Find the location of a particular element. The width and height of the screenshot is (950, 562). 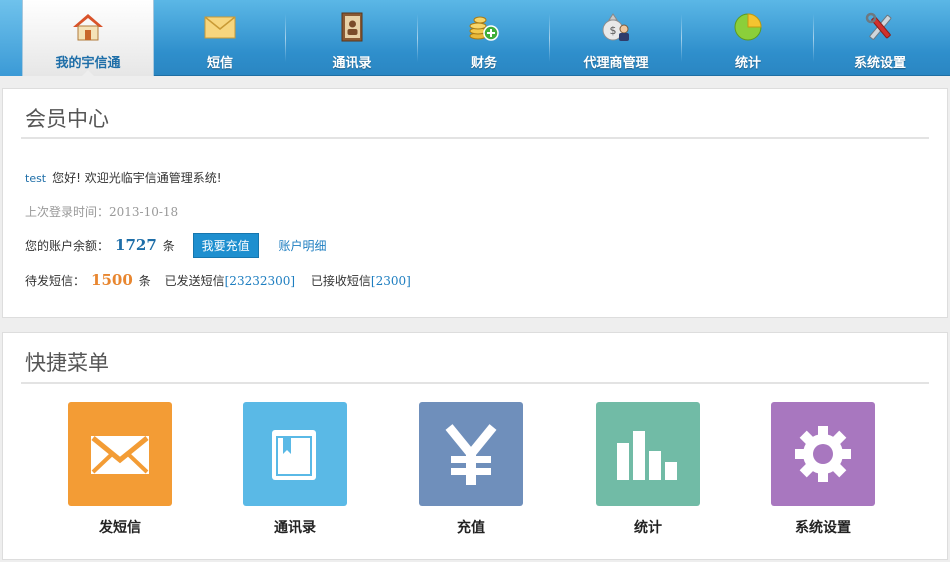

top-navigation: 我的宇信通 短信 通讯录 财务 $ 代理商管理 统计 系统设置 is located at coordinates (475, 38).